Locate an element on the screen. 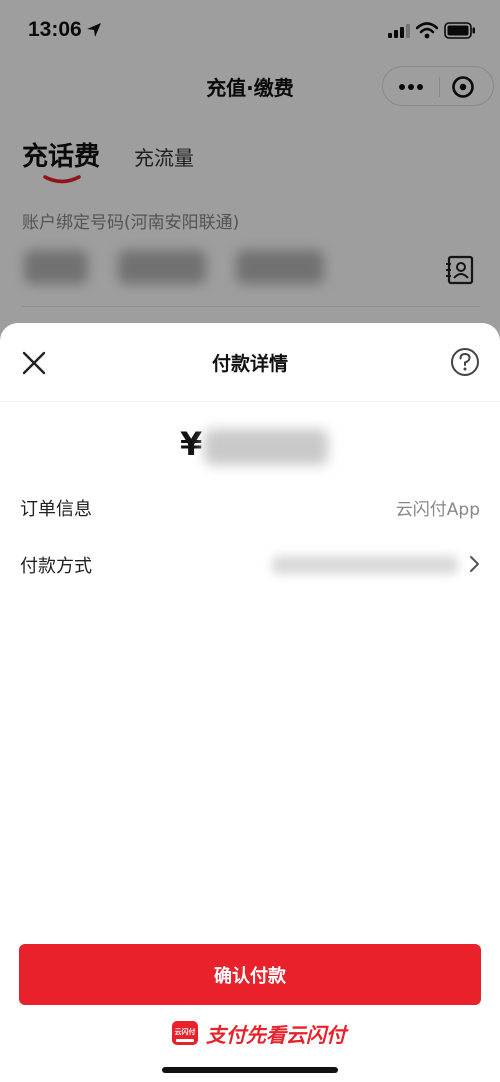 The width and height of the screenshot is (500, 1082). brand-logo-text: 云闪付 is located at coordinates (185, 1032).